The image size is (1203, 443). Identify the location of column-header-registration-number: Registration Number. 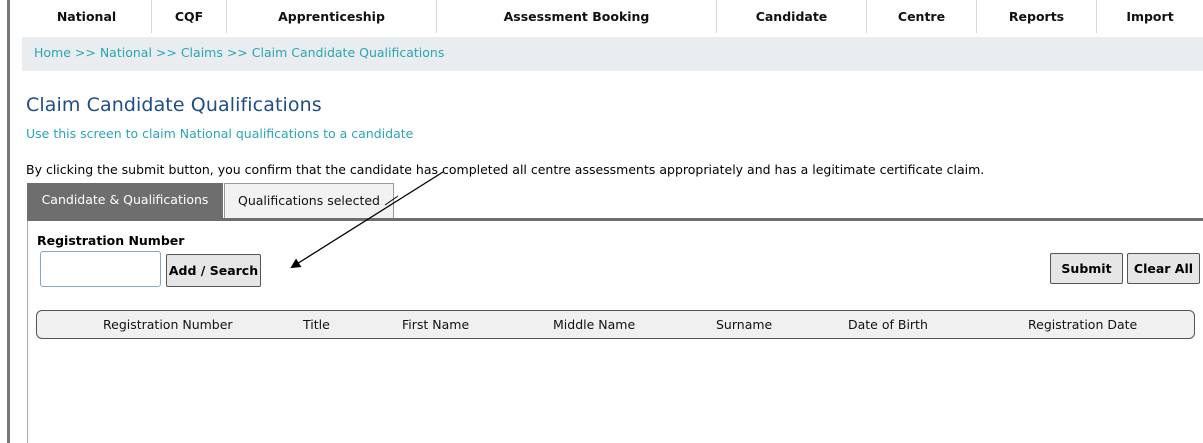
(168, 324).